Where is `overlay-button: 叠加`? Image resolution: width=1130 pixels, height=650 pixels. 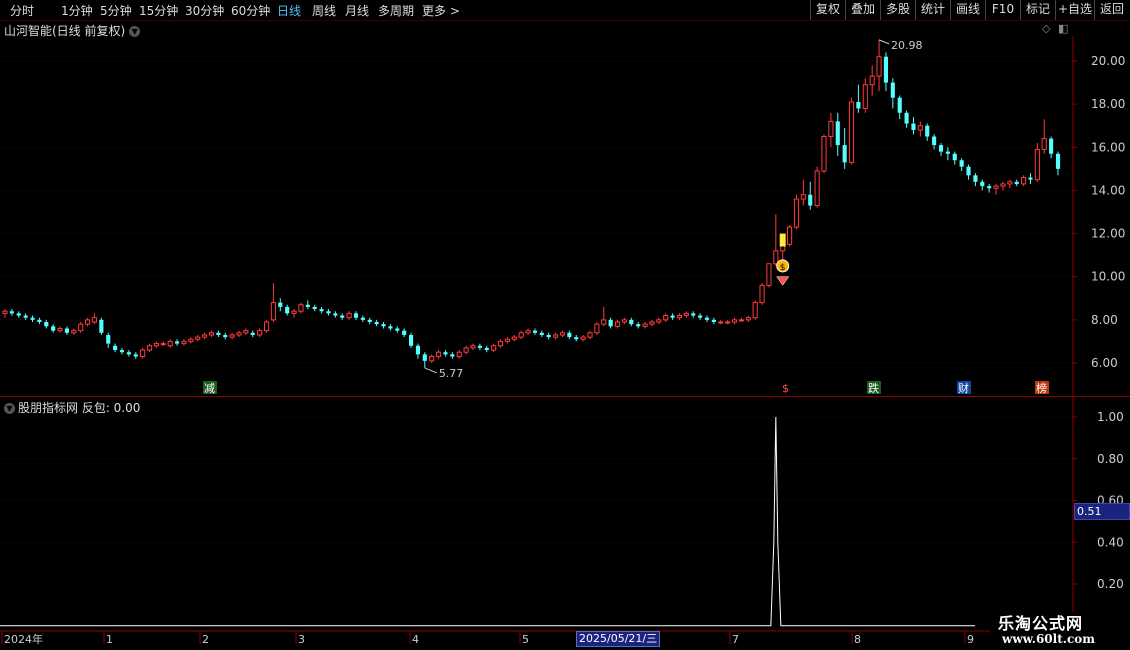
overlay-button: 叠加 is located at coordinates (862, 10).